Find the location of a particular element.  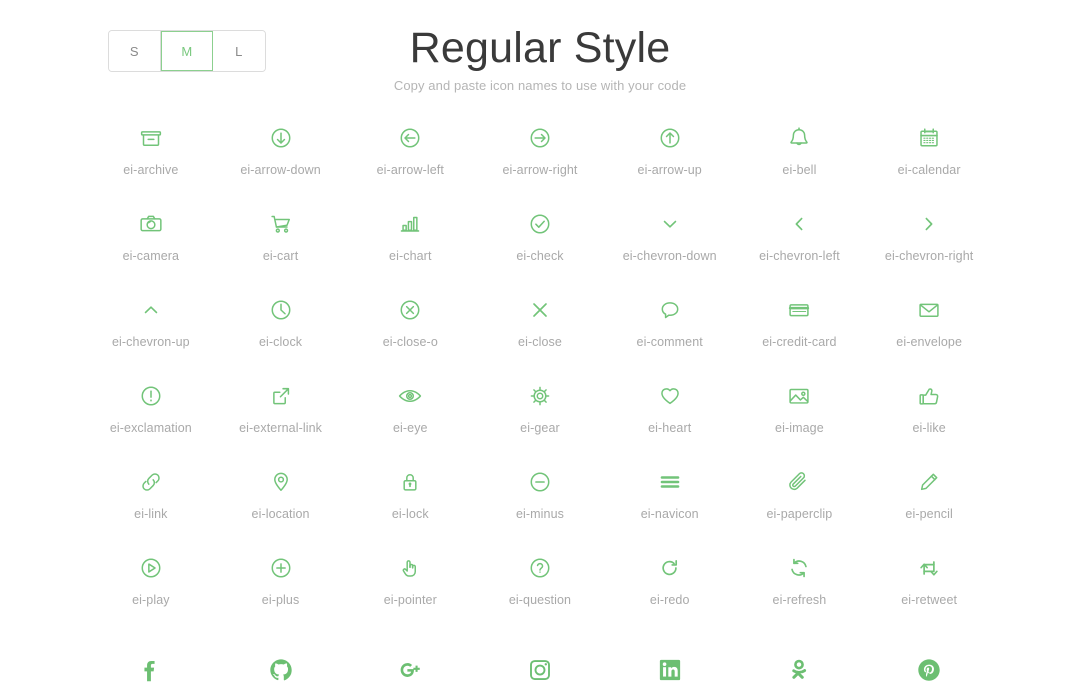

icon-cell: ei-pointer is located at coordinates (410, 579).